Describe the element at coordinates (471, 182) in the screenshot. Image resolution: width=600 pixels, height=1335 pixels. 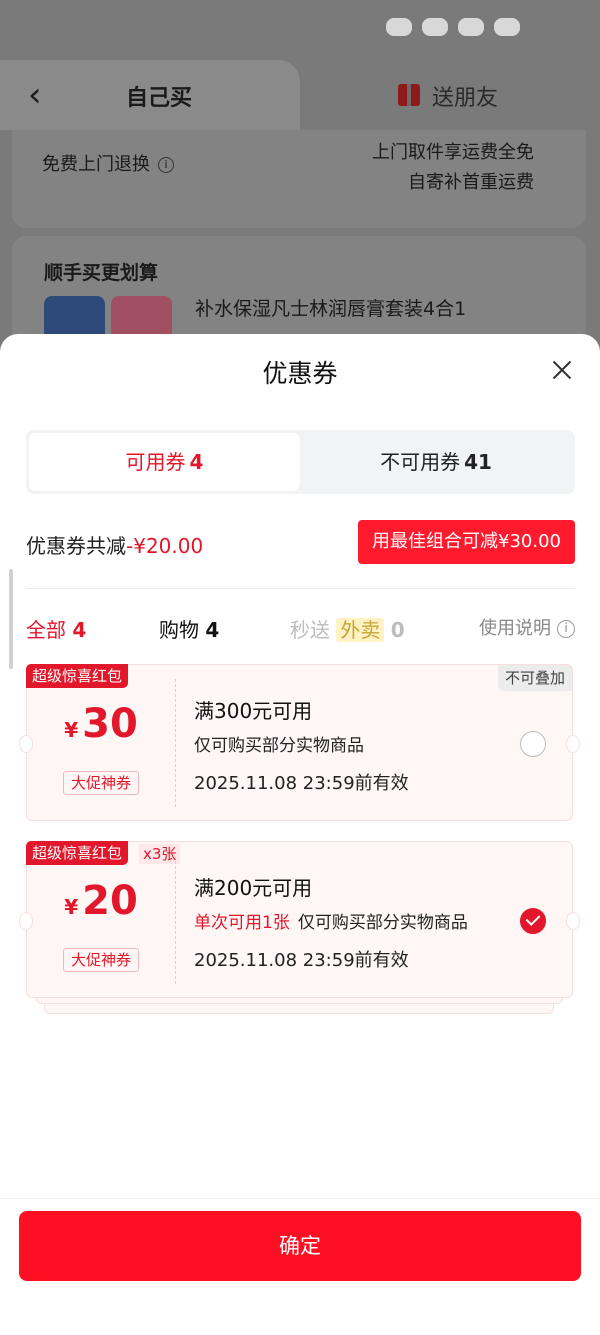
I see `shipping-note-2: 自寄补首重运费` at that location.